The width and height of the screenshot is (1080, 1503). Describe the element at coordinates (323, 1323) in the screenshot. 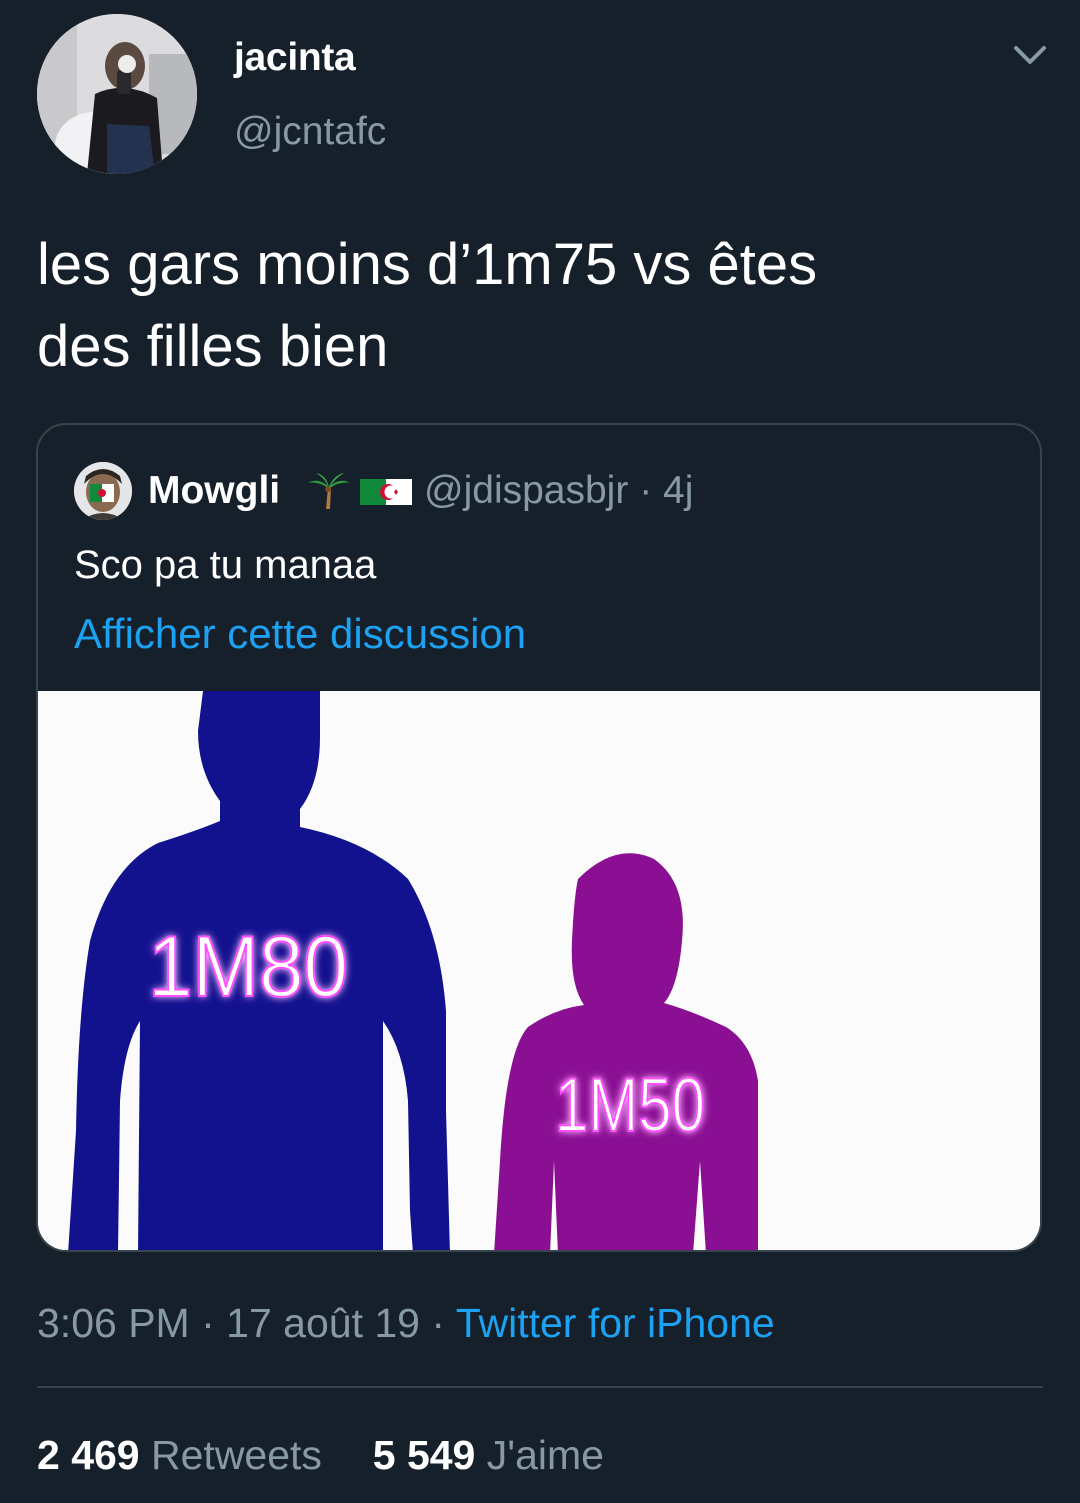

I see `tweet-date: 17 août 19` at that location.